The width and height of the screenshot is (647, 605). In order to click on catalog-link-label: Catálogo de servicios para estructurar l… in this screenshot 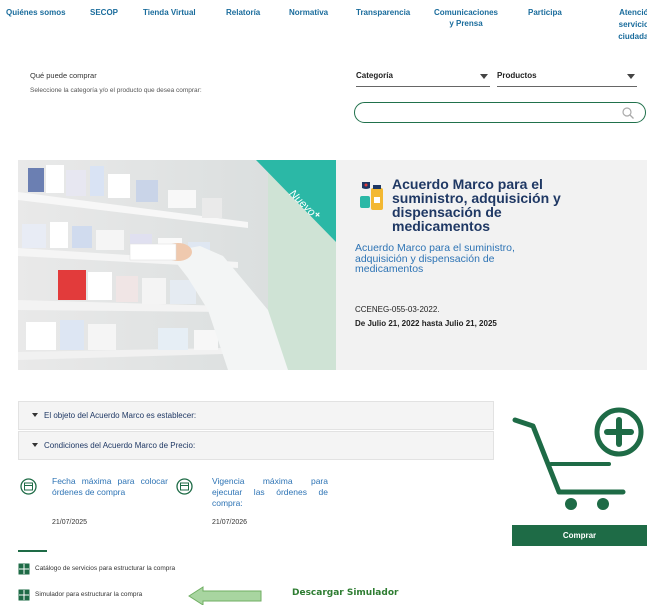, I will do `click(105, 568)`.